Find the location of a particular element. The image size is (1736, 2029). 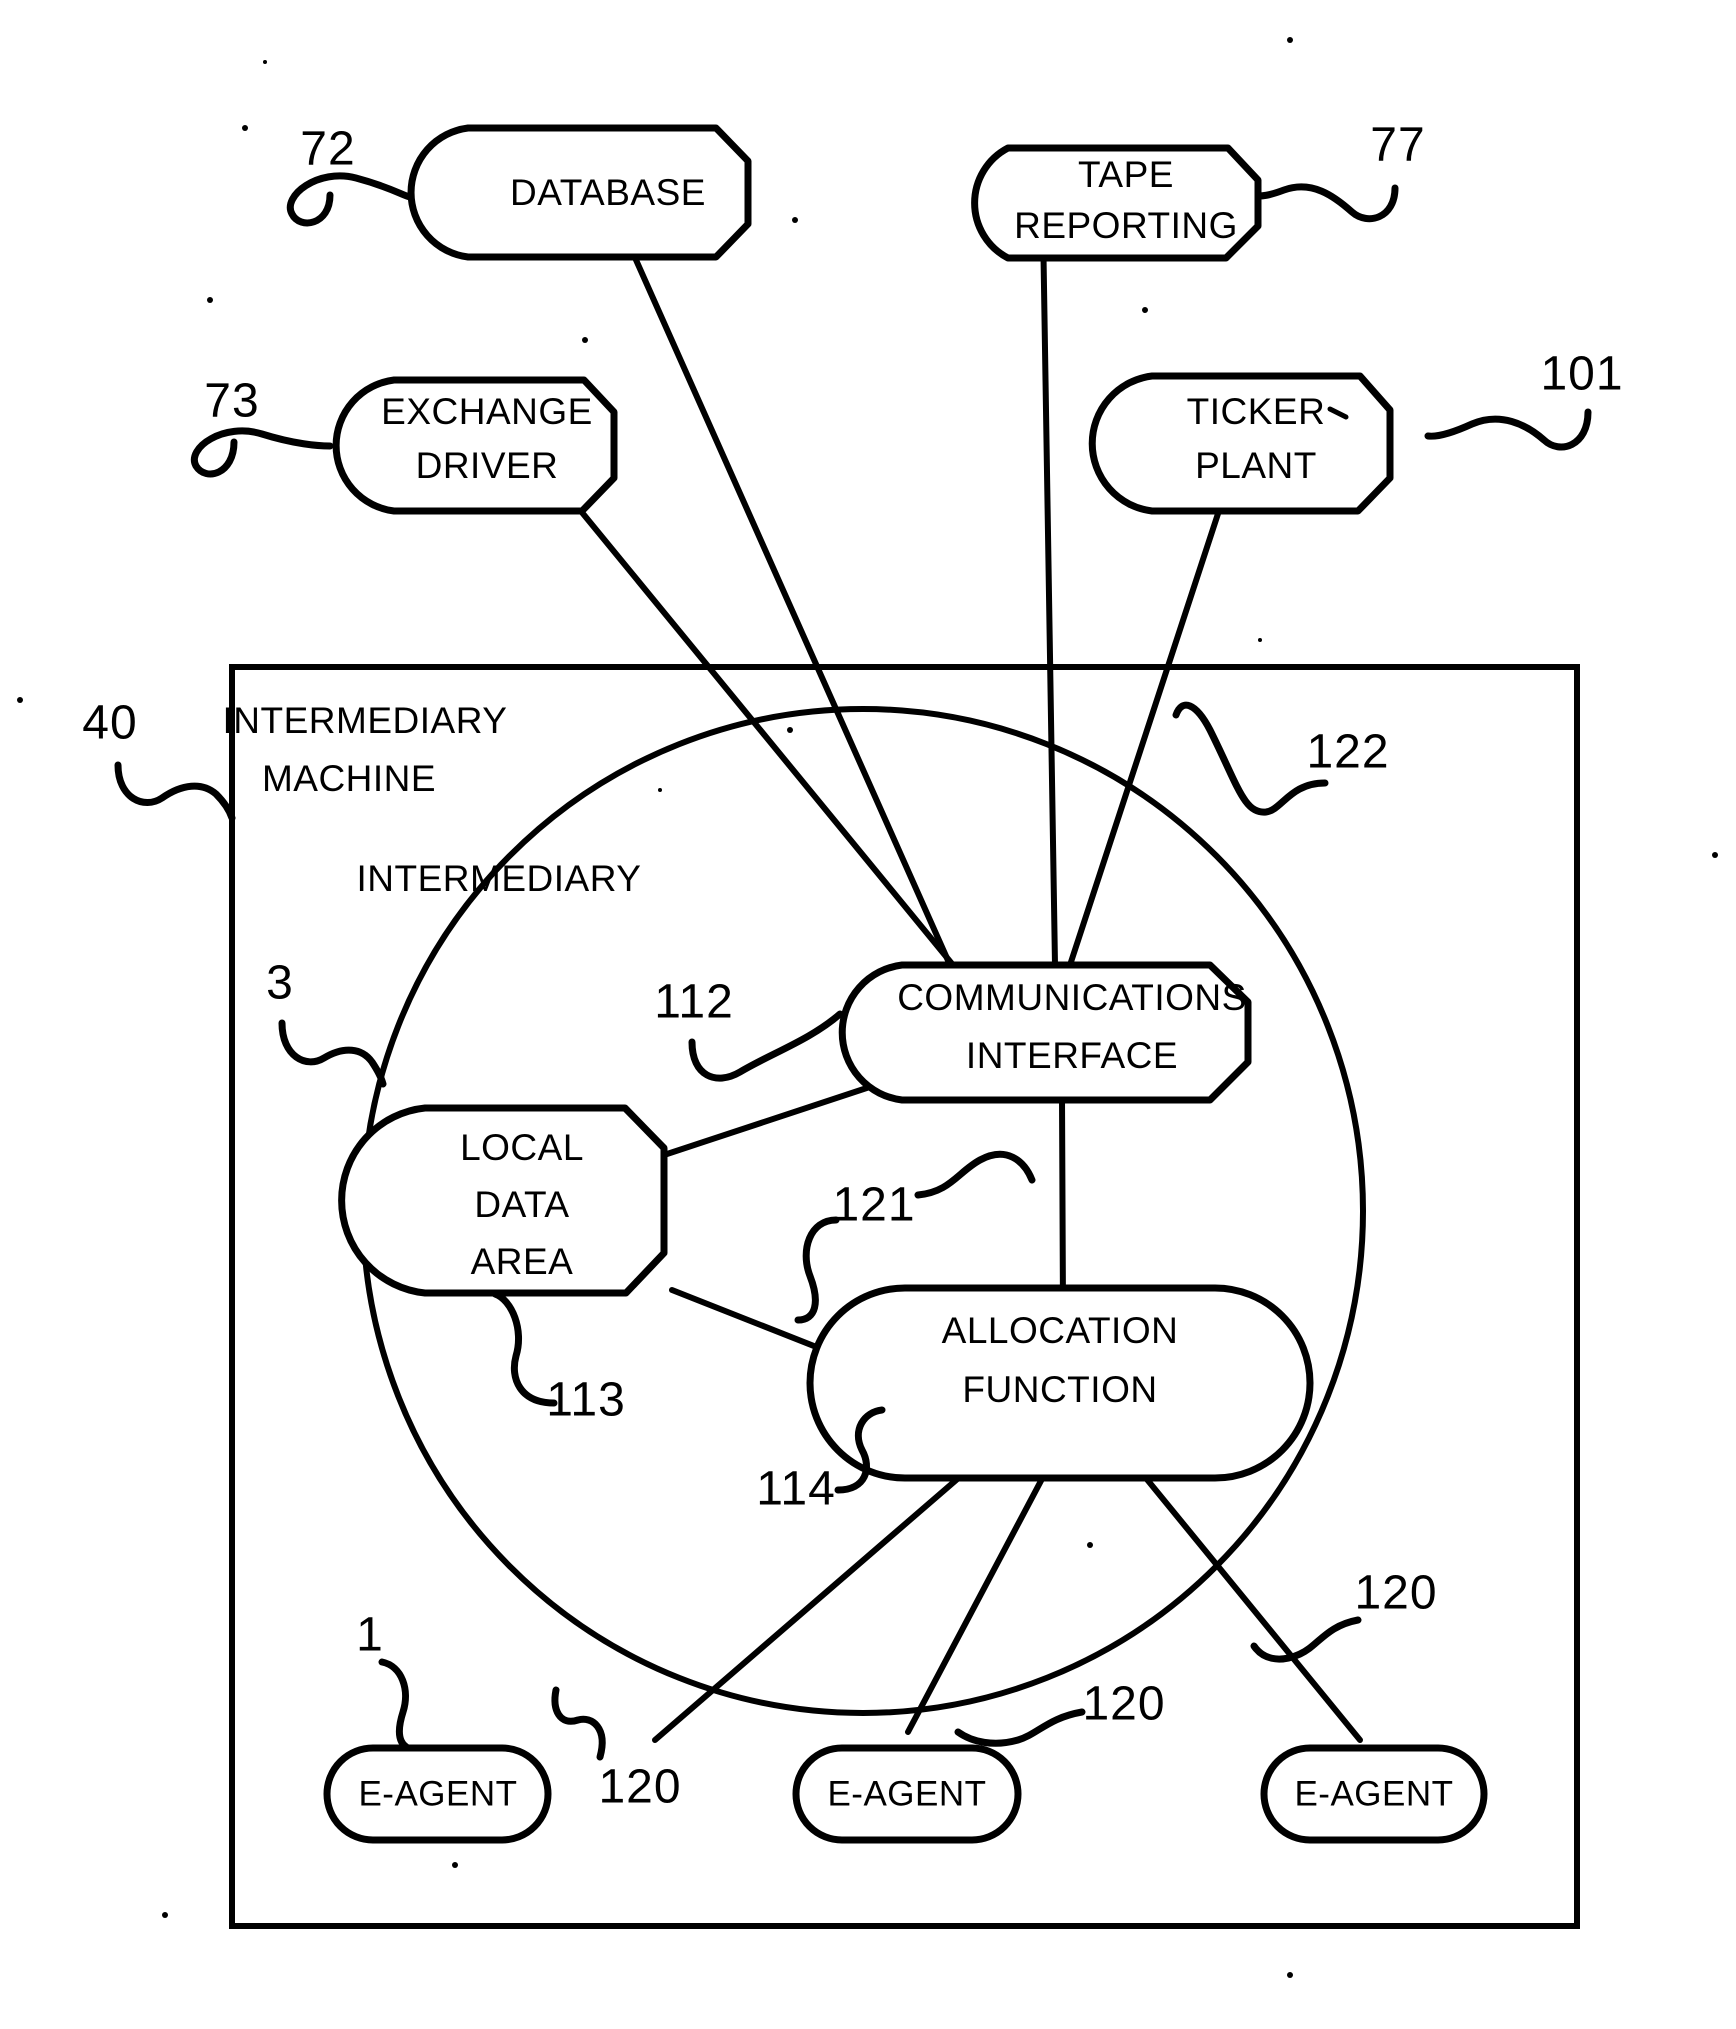

ref-112-number: 112 is located at coordinates (694, 1002).